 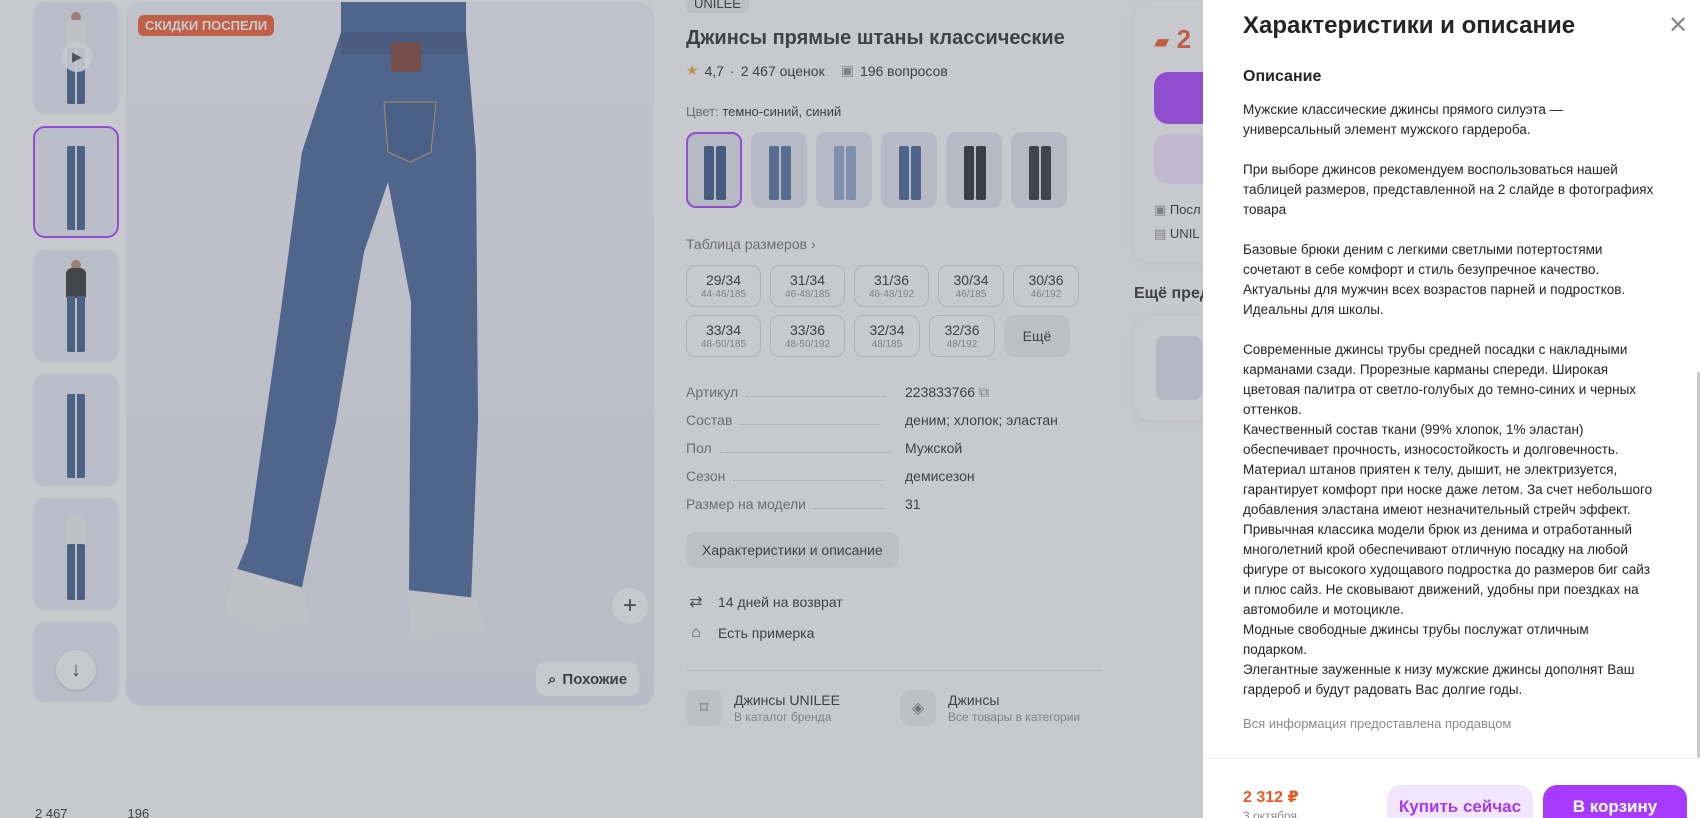 I want to click on add-to-cart-button: В корзину, so click(x=1615, y=801).